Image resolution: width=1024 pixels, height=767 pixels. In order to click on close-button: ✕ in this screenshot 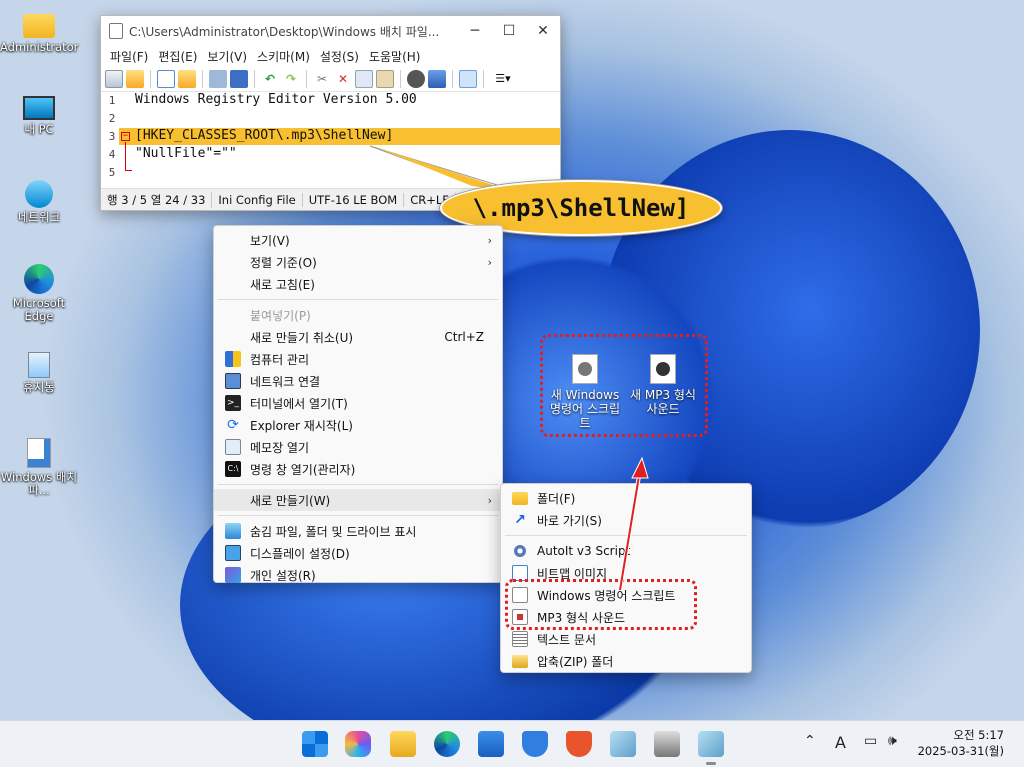, I will do `click(543, 31)`.